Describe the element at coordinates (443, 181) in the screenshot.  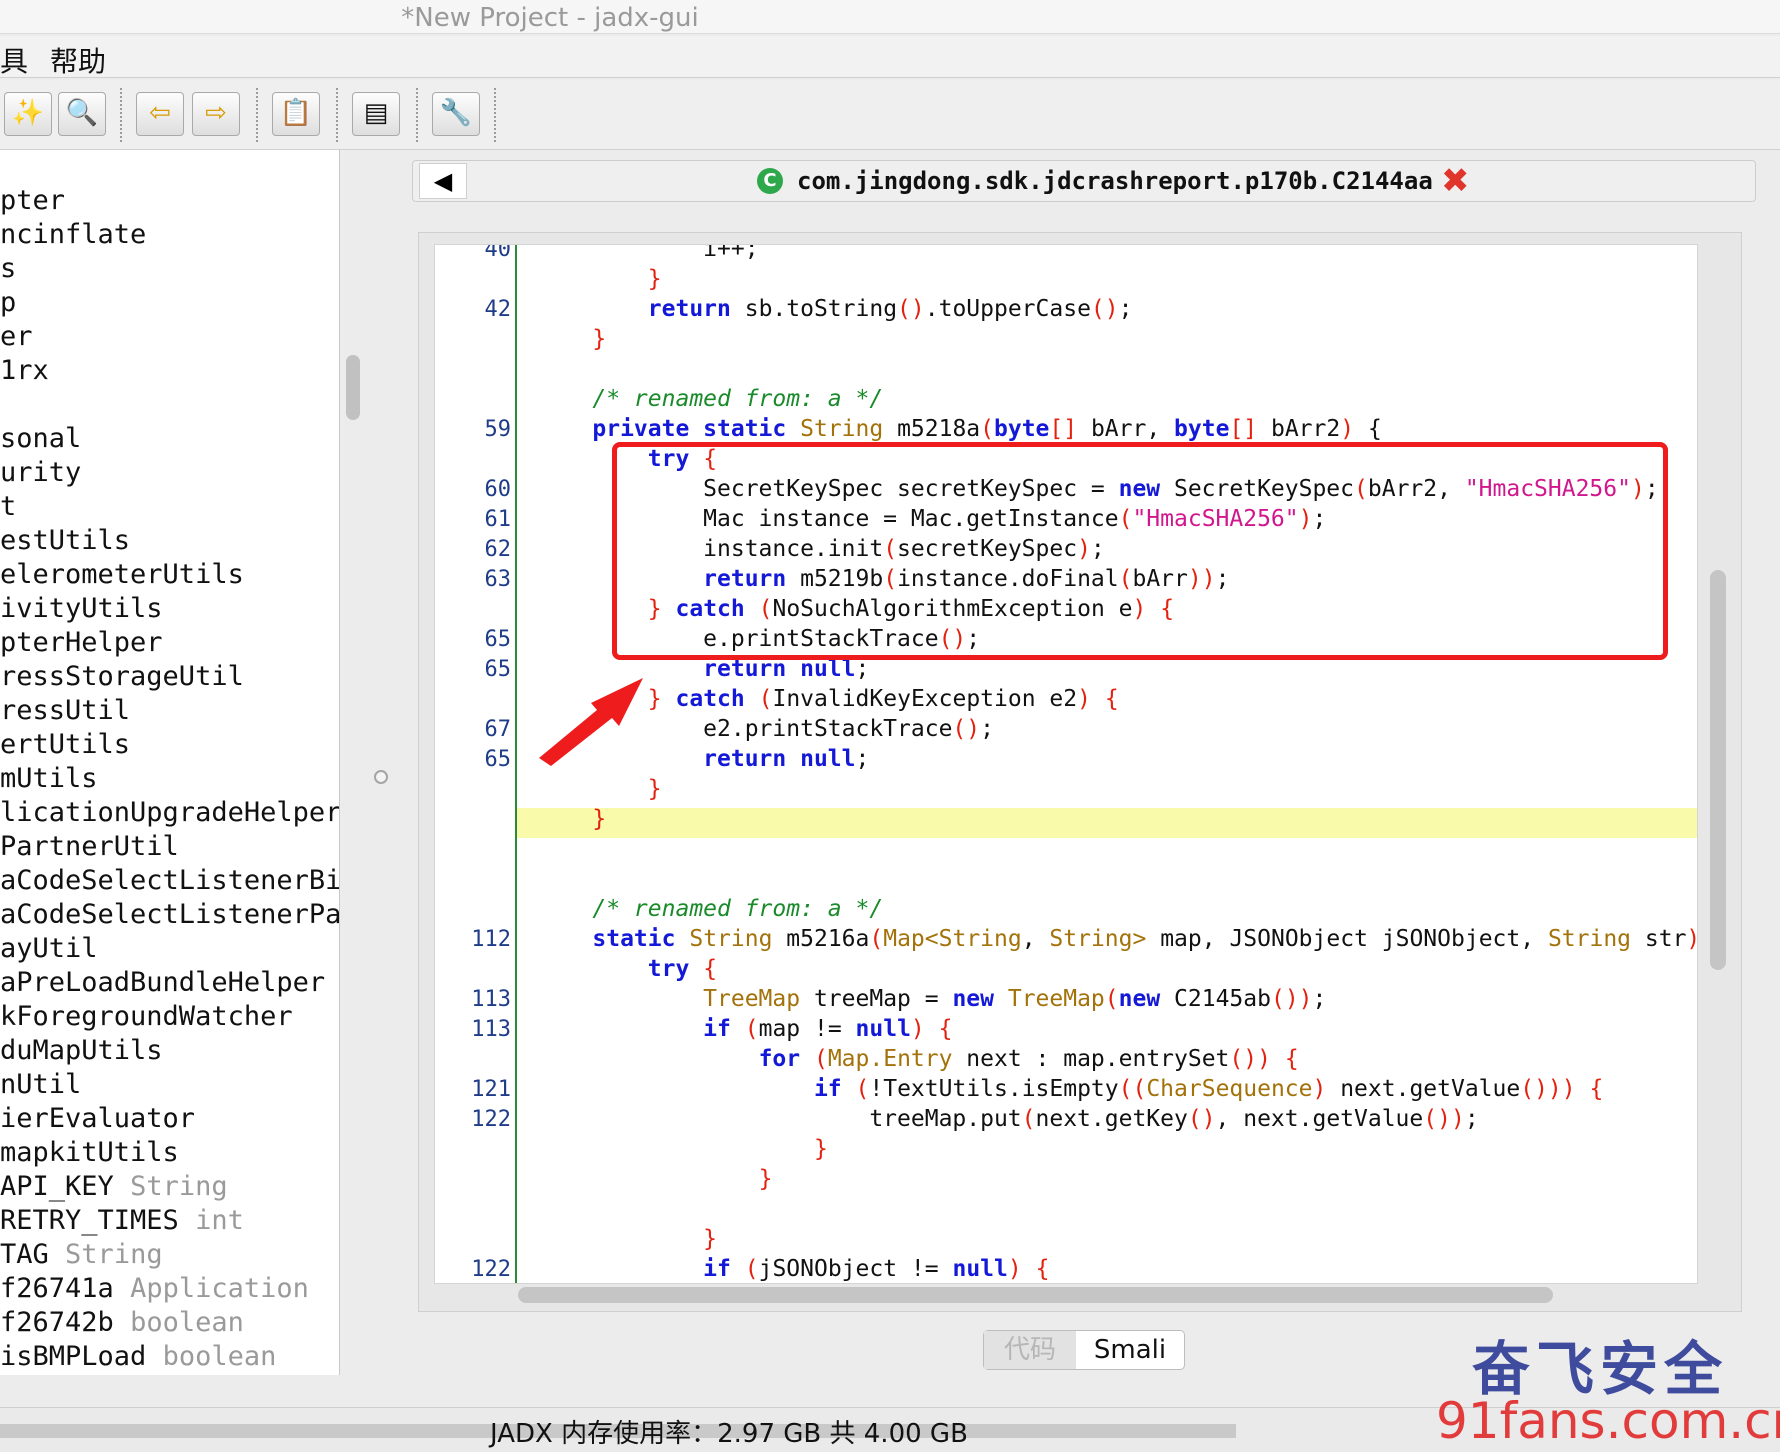
I see `tab-back-button: ◀` at that location.